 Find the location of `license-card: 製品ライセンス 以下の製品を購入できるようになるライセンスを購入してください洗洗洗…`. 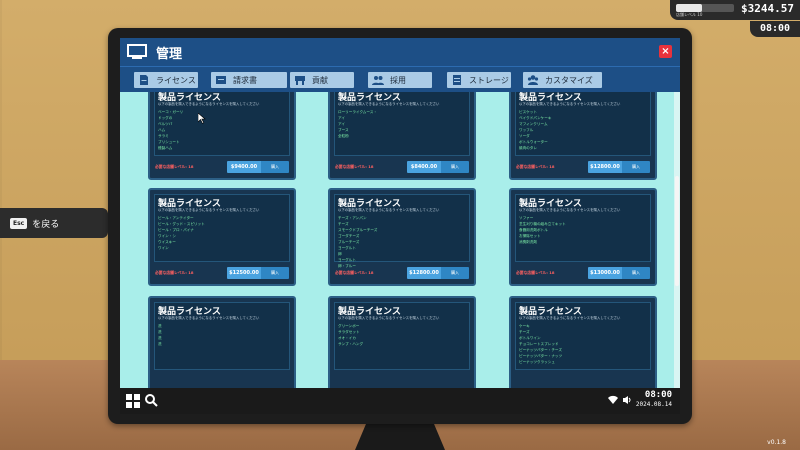

license-card: 製品ライセンス 以下の製品を購入できるようになるライセンスを購入してください洗洗洗… is located at coordinates (222, 342).